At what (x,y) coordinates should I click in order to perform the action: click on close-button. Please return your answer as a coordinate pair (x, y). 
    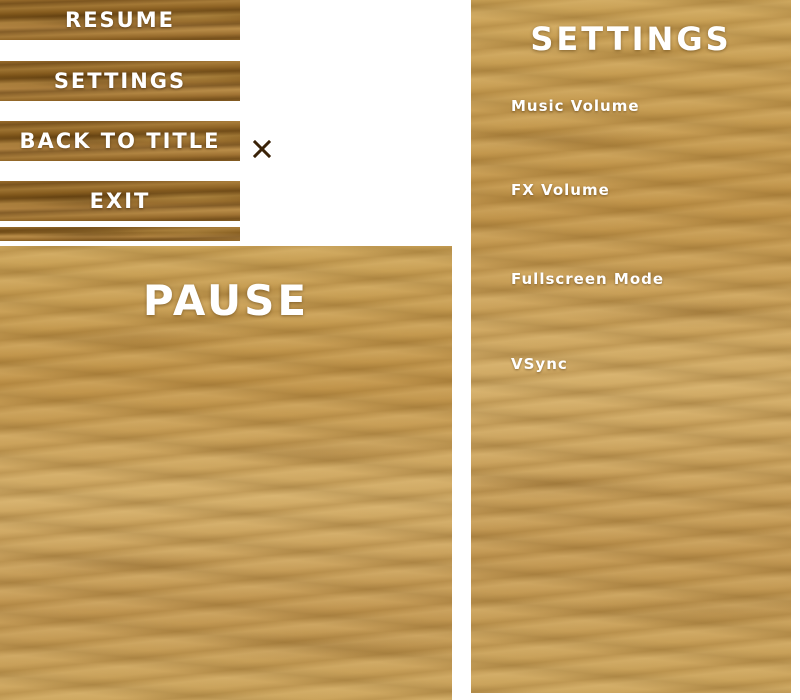
    Looking at the image, I should click on (262, 149).